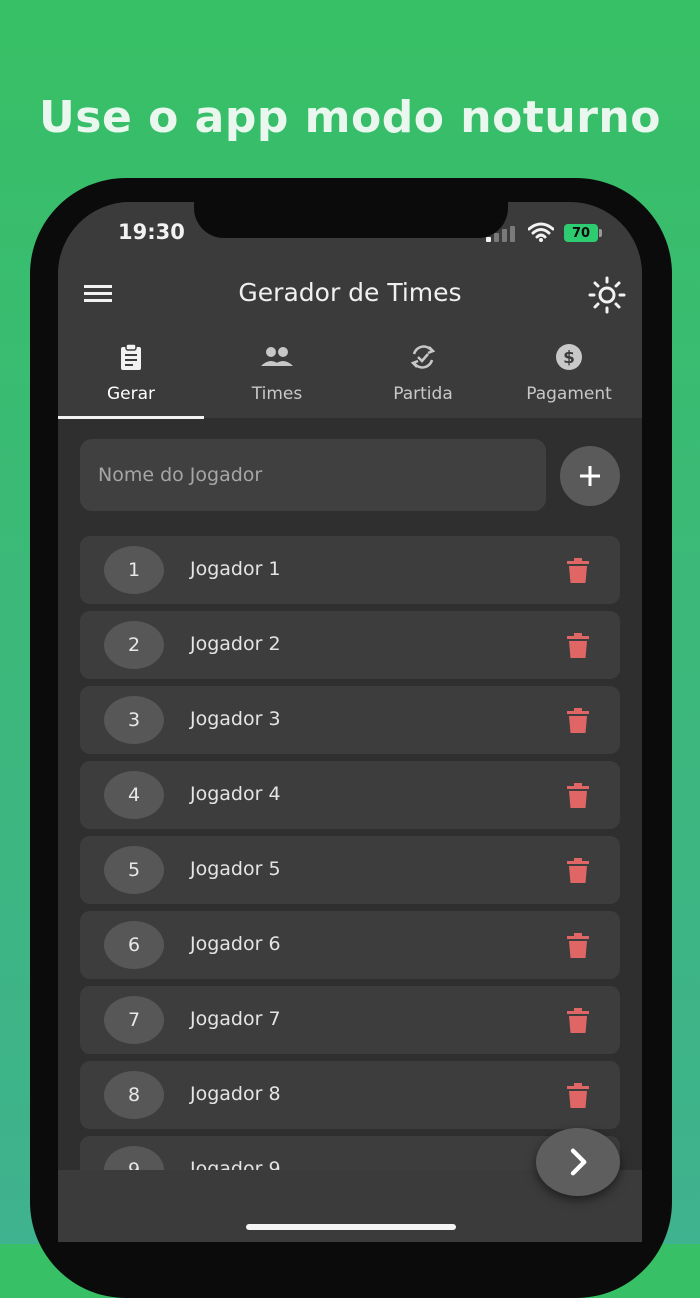  I want to click on player-row: 1 Jogador 1, so click(350, 570).